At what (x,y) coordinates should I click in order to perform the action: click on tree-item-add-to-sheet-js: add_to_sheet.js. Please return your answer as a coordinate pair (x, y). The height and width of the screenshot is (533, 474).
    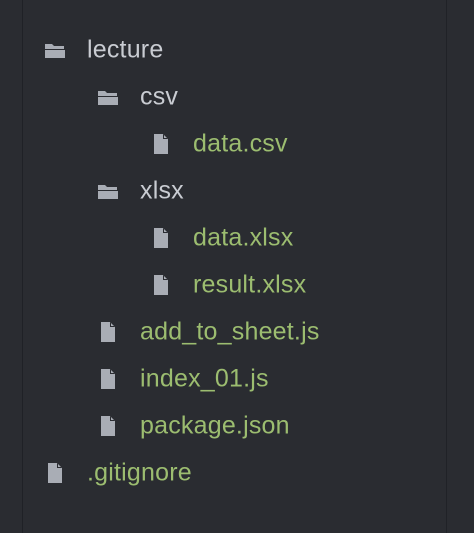
    Looking at the image, I should click on (237, 331).